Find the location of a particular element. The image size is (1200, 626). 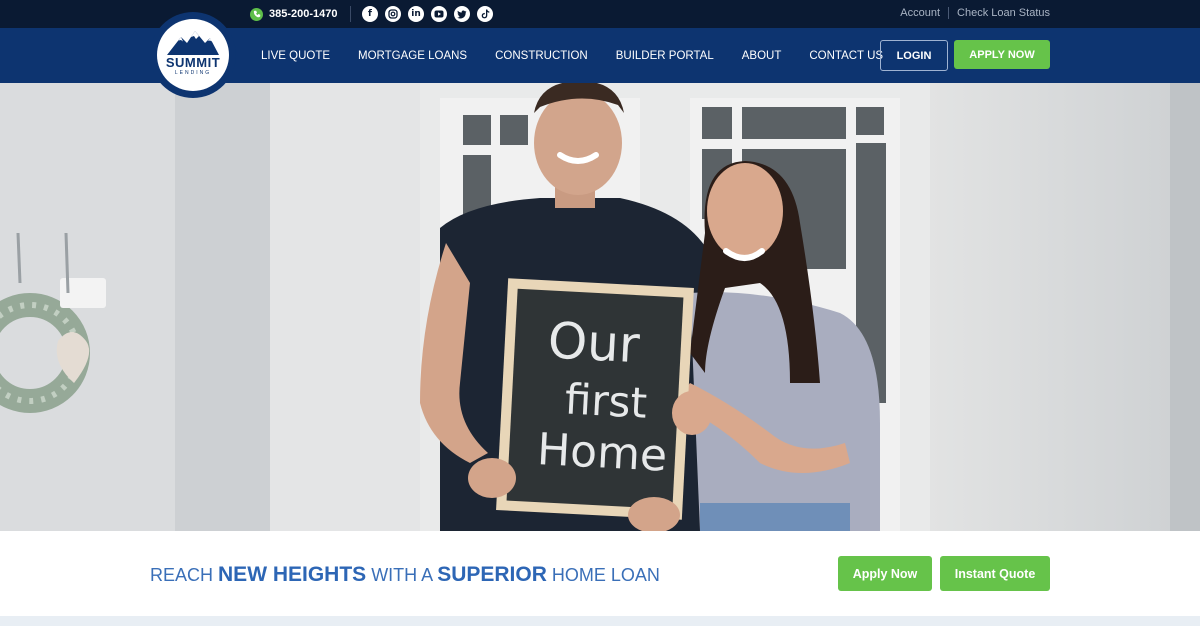

site-logo: SUMMIT LENDING is located at coordinates (193, 55).